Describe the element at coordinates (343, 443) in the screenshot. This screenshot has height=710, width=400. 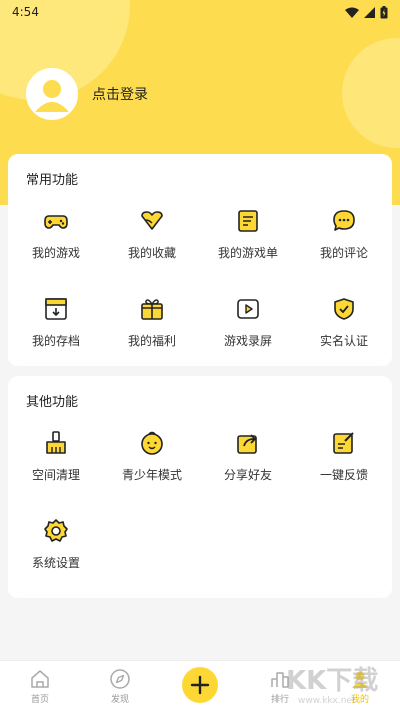
I see `feedback-icon` at that location.